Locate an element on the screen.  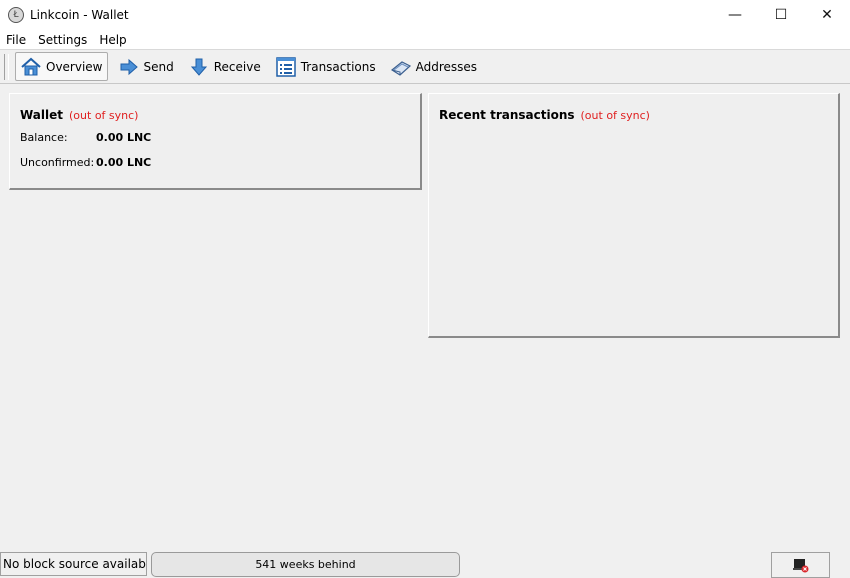
tab-send: Send is located at coordinates (146, 66).